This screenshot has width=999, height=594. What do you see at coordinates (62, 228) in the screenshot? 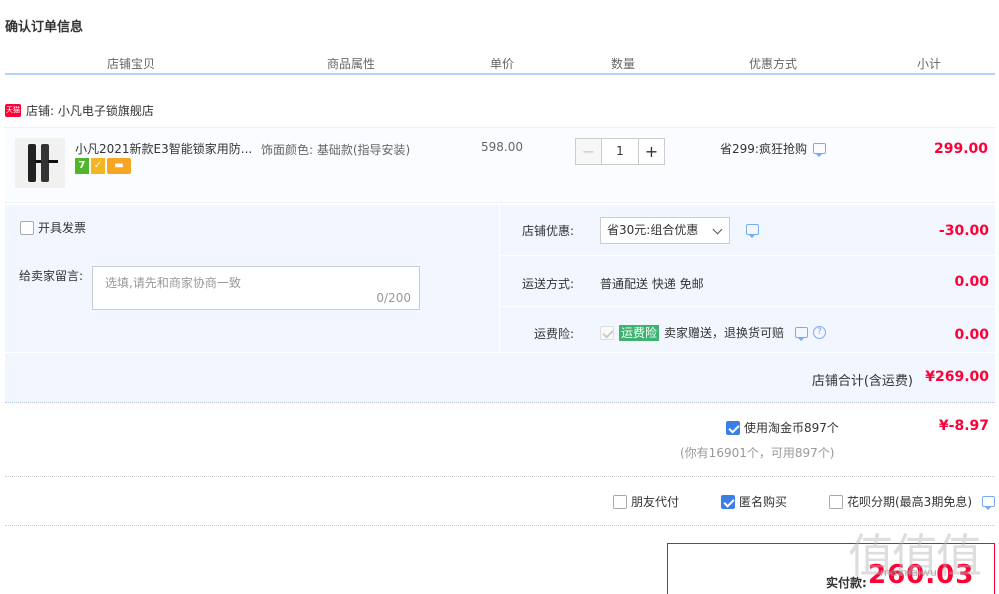
I see `invoice-label-text: 开具发票` at bounding box center [62, 228].